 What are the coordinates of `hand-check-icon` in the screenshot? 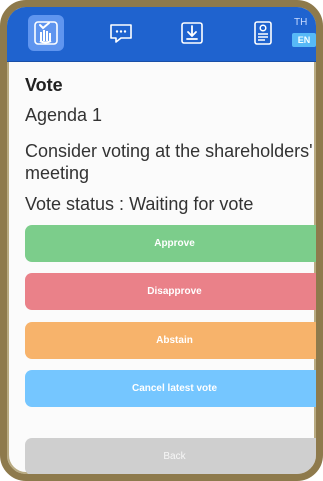 It's located at (46, 33).